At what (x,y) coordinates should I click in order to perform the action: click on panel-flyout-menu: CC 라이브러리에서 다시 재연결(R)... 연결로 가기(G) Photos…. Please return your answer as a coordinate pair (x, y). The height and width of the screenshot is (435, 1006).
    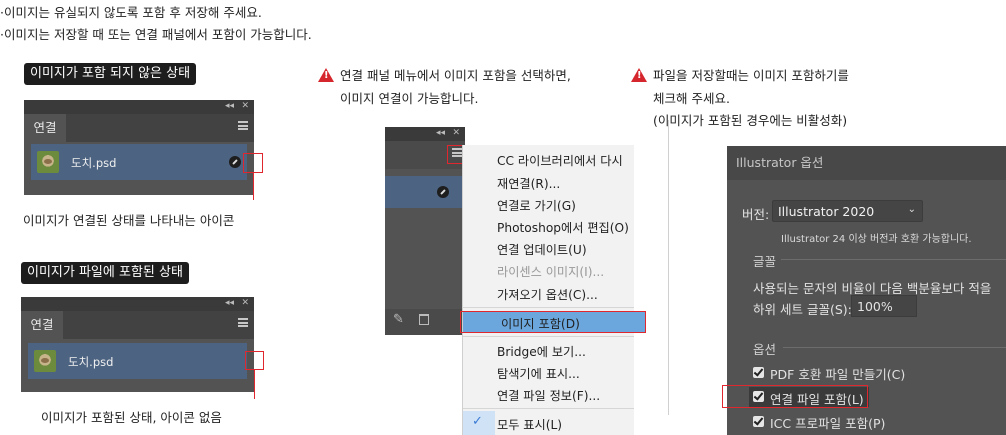
    Looking at the image, I should click on (553, 290).